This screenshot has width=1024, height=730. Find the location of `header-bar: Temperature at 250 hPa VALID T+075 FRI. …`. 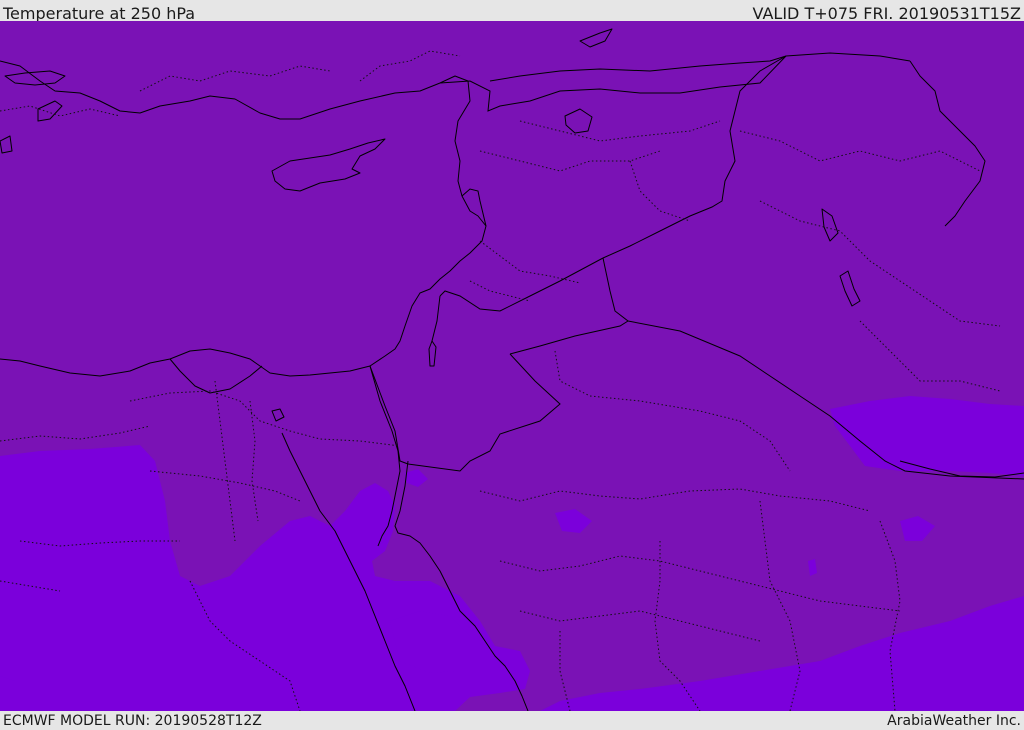

header-bar: Temperature at 250 hPa VALID T+075 FRI. … is located at coordinates (512, 11).